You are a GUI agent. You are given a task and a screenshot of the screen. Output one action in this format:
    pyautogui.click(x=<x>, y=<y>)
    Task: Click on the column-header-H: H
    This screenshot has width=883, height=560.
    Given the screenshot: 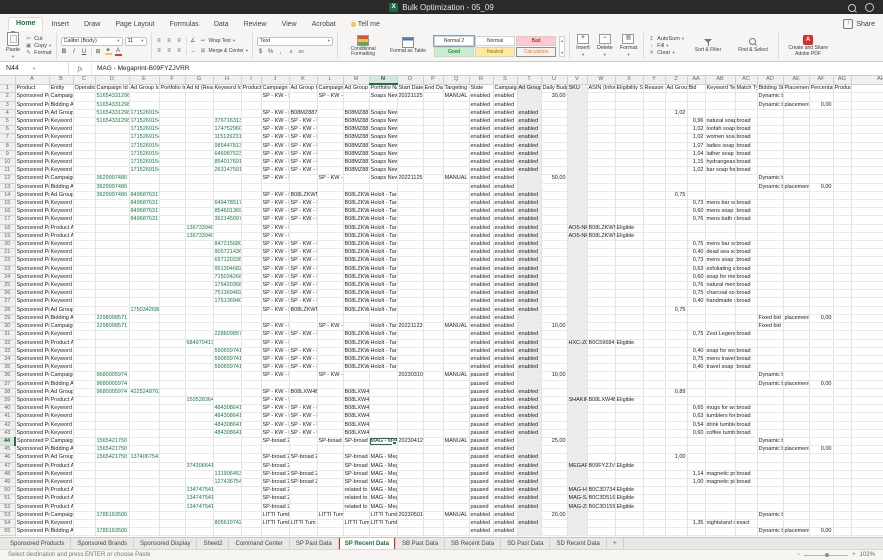 What is the action you would take?
    pyautogui.click(x=227, y=80)
    